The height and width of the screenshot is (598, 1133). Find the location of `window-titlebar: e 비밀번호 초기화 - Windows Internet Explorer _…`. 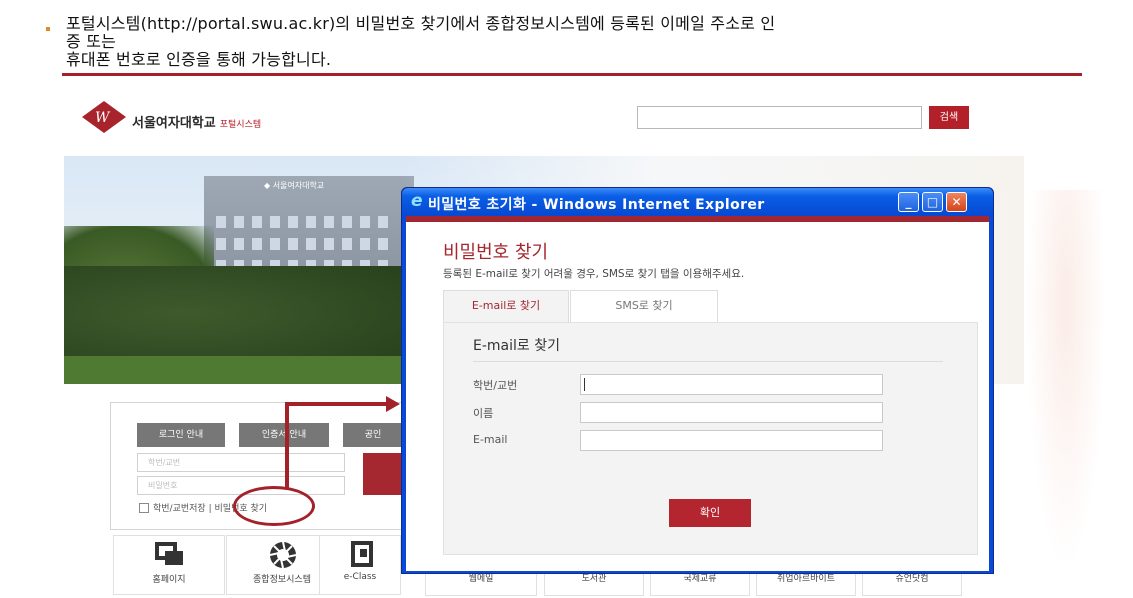

window-titlebar: e 비밀번호 초기화 - Windows Internet Explorer _… is located at coordinates (697, 201).